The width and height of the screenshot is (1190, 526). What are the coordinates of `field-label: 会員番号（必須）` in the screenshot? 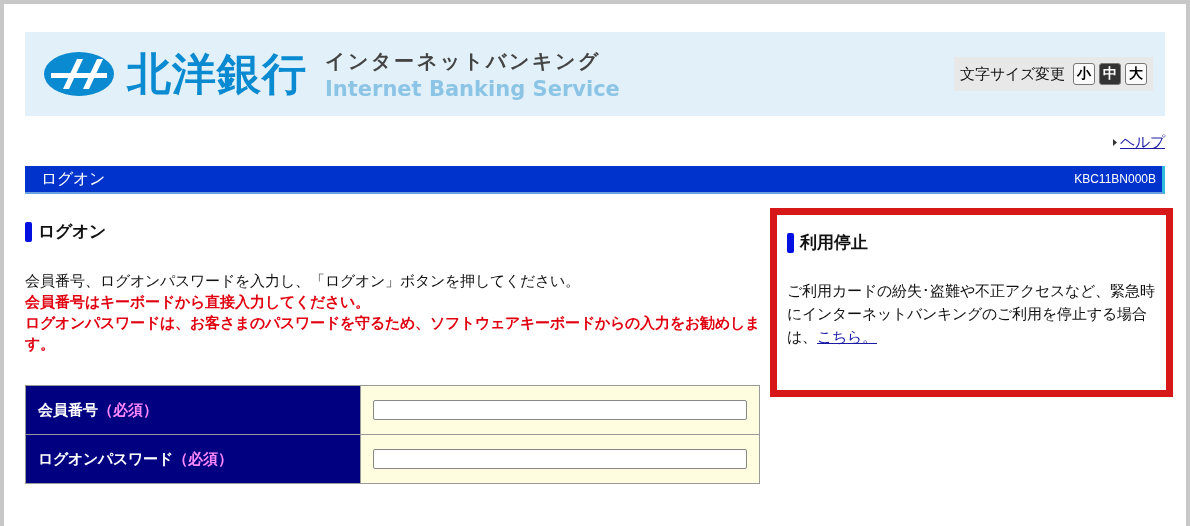 It's located at (193, 410).